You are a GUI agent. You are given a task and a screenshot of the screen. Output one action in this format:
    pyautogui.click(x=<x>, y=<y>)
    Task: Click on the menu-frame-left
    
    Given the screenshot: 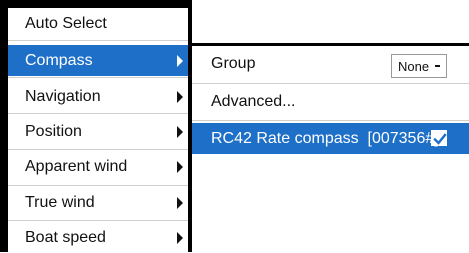 What is the action you would take?
    pyautogui.click(x=4, y=126)
    